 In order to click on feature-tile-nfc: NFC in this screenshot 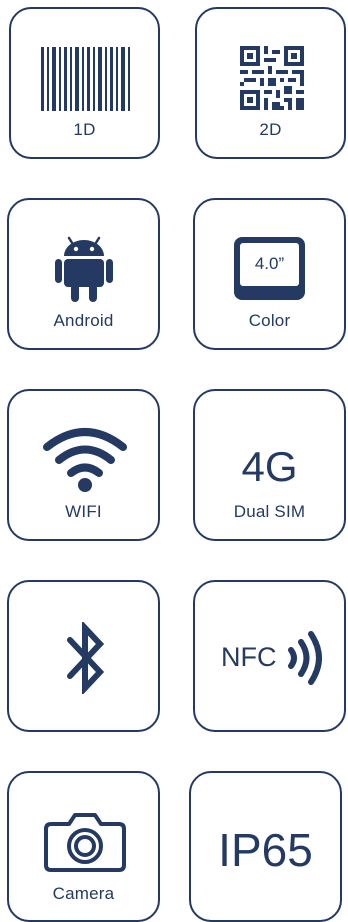, I will do `click(269, 656)`.